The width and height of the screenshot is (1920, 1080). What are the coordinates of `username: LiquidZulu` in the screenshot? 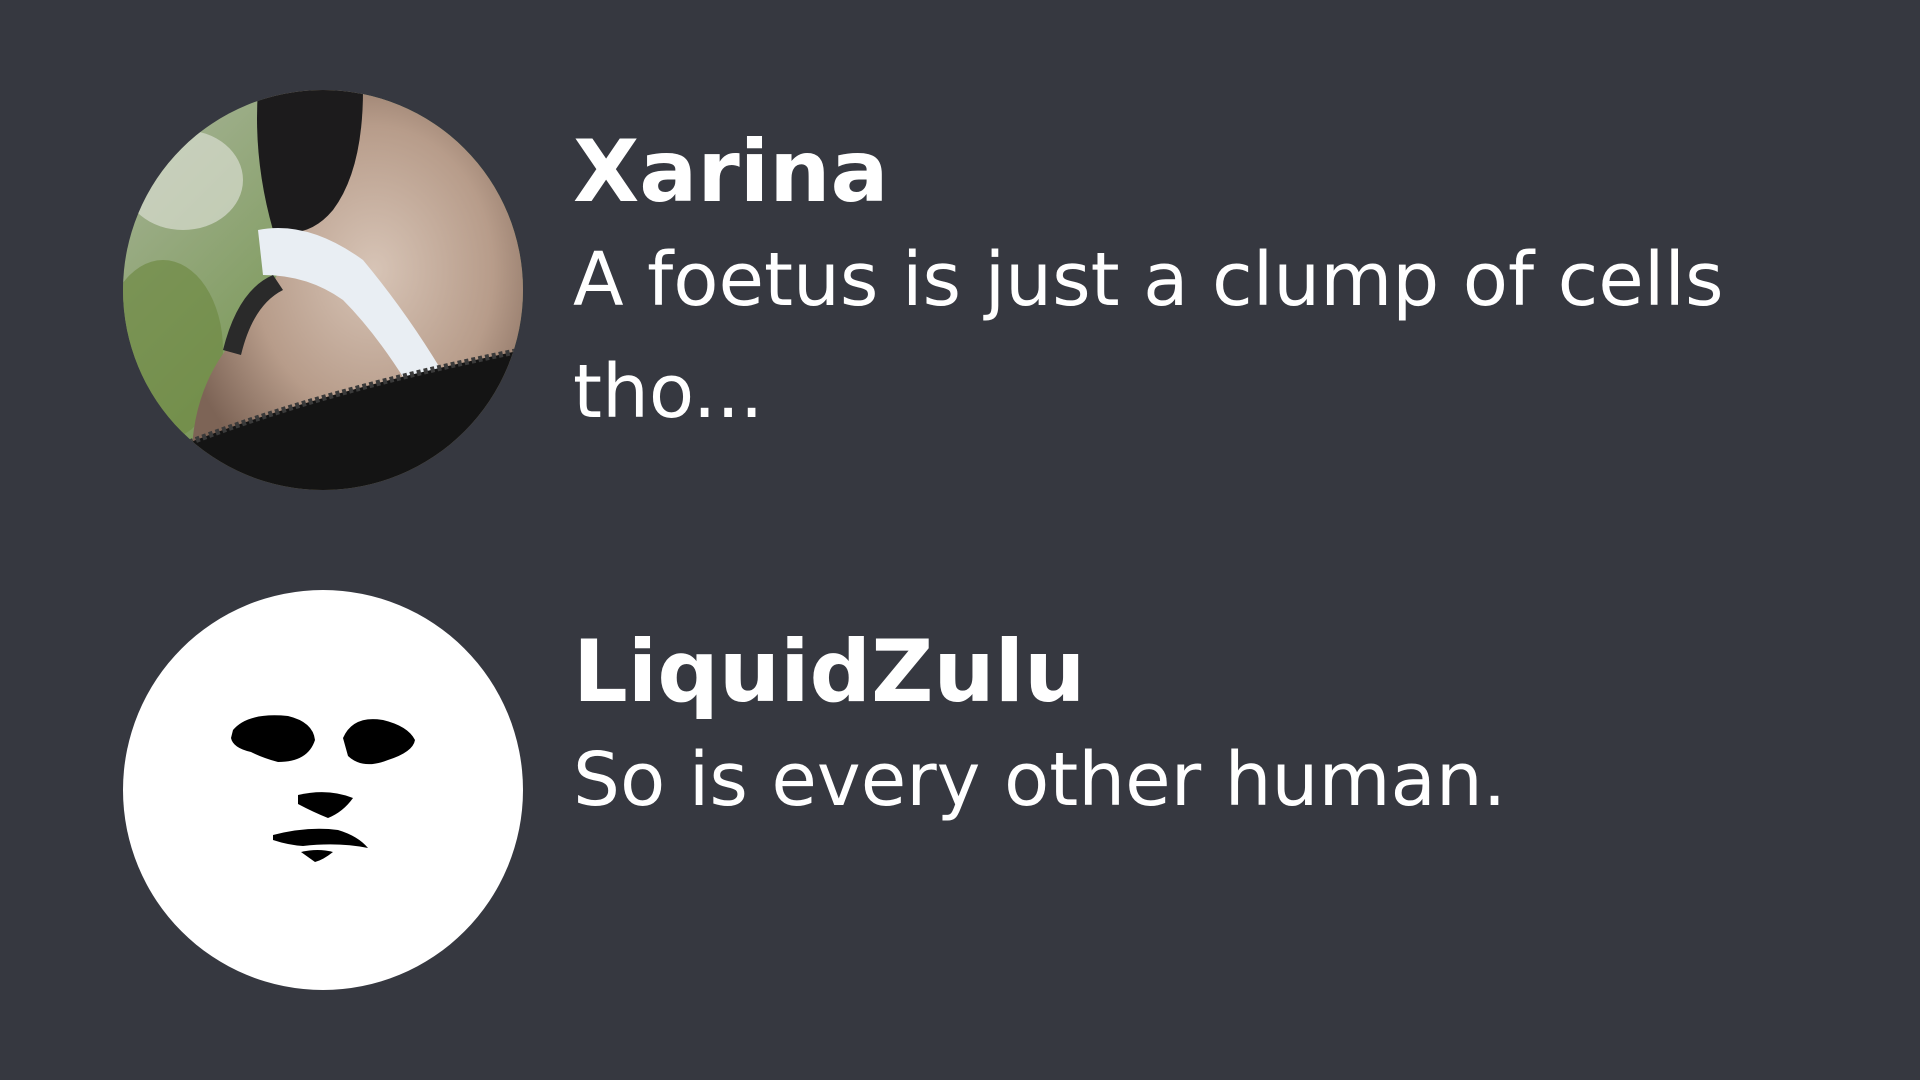 It's located at (1173, 672).